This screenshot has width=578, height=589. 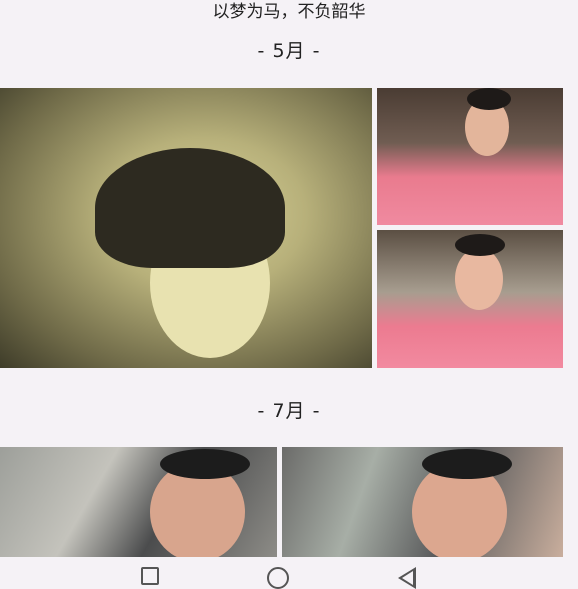 I want to click on post-caption: 以梦为马，不负韶华, so click(x=289, y=12).